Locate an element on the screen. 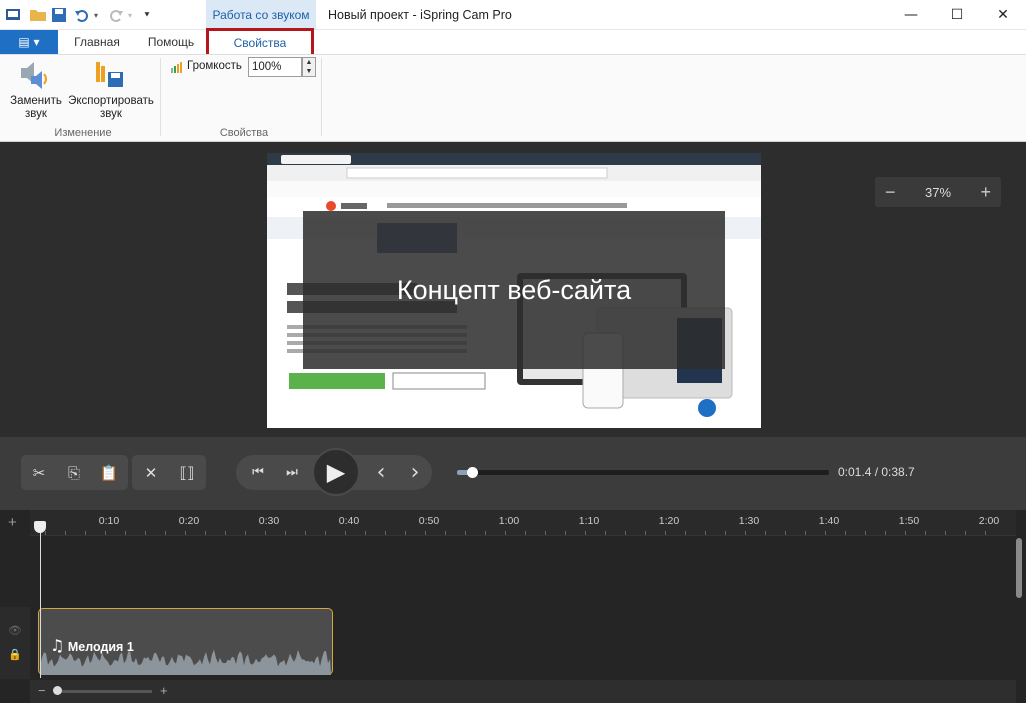  play-icon: ▶ is located at coordinates (336, 472).